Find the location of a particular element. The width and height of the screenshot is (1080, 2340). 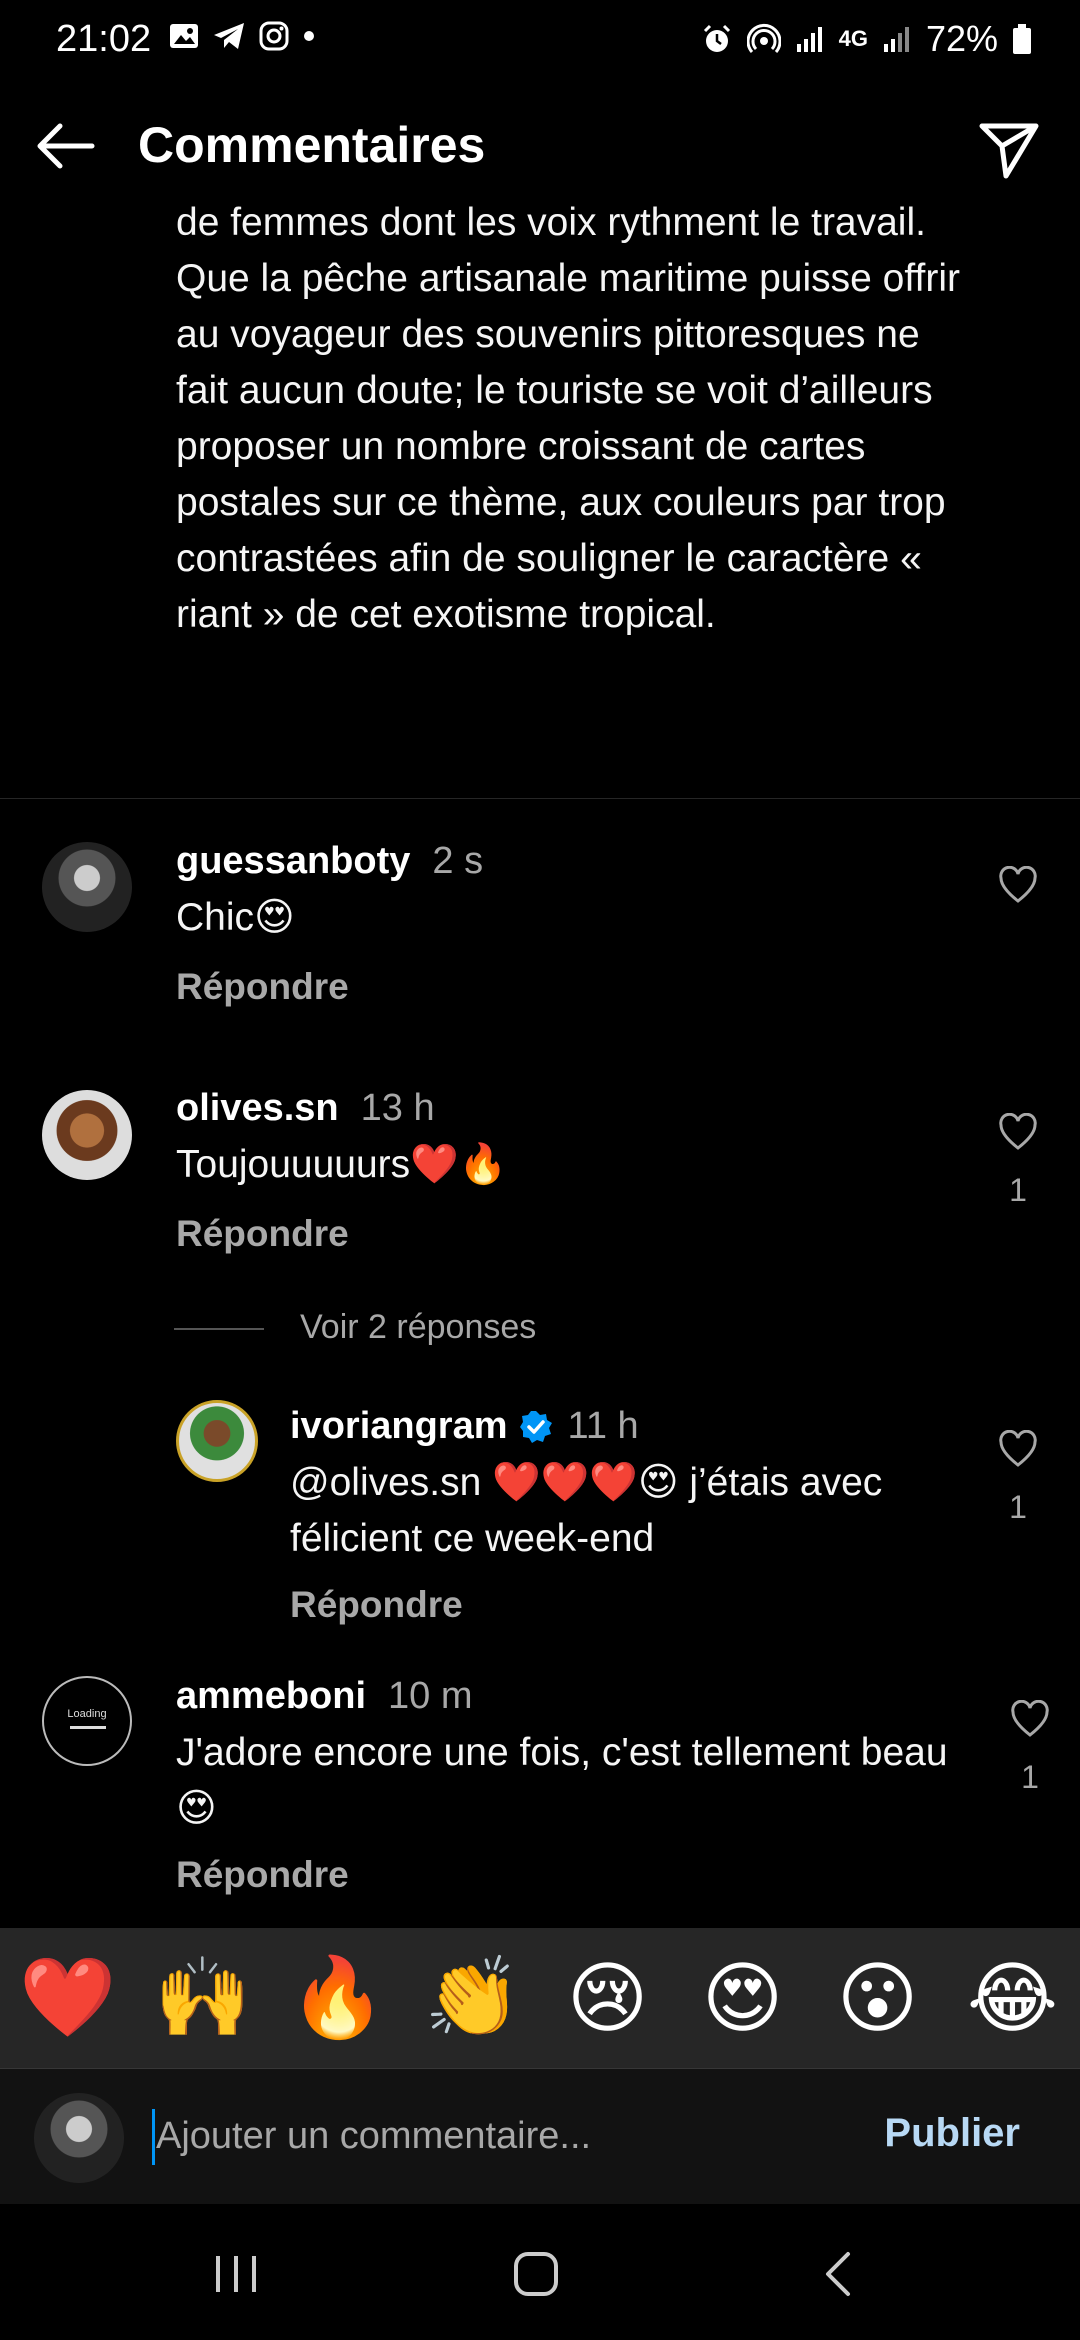

system-icons: 4G 72% is located at coordinates (866, 39).